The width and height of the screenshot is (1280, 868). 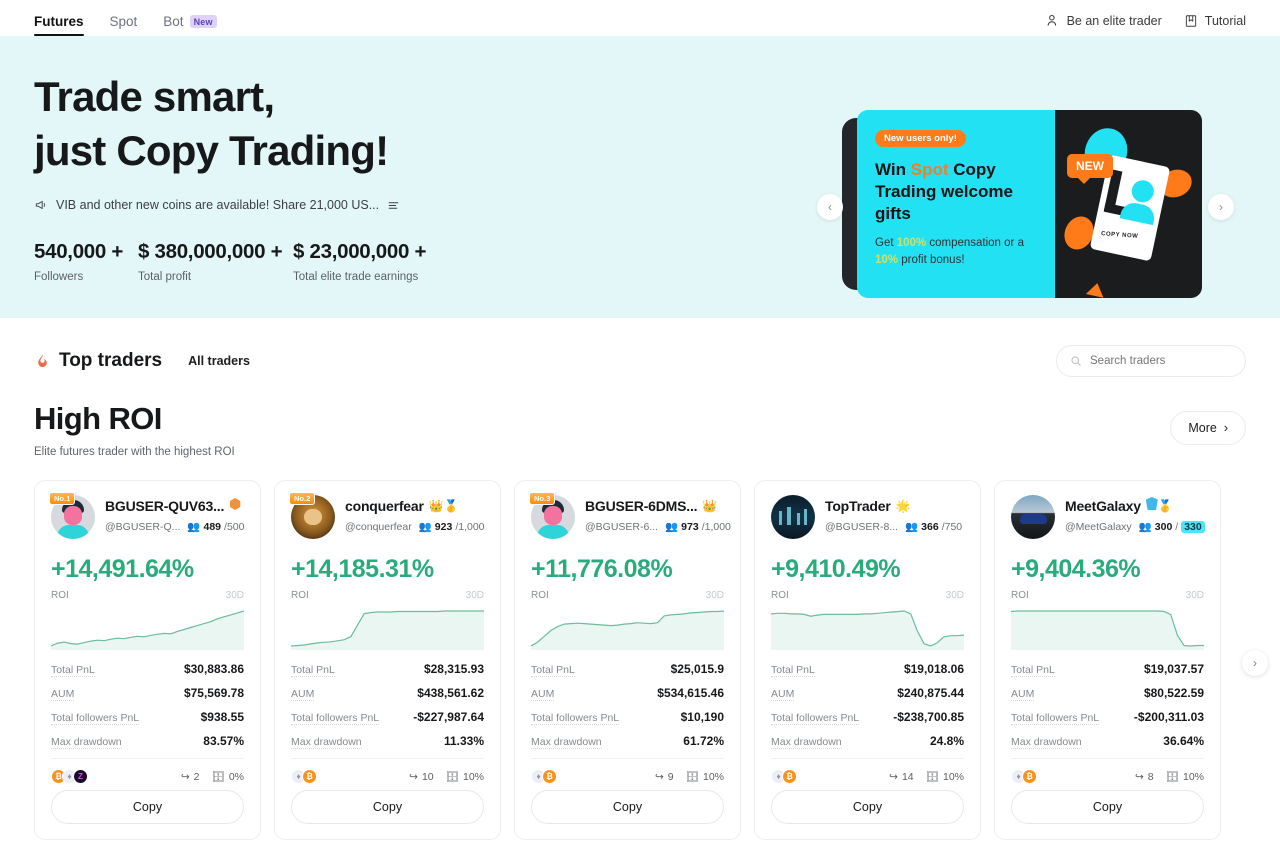 What do you see at coordinates (893, 169) in the screenshot?
I see `promo-heading-pre: Win` at bounding box center [893, 169].